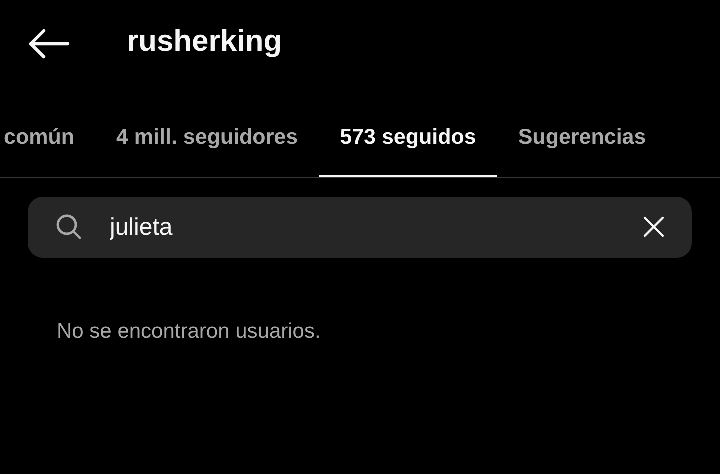 Image resolution: width=720 pixels, height=474 pixels. I want to click on tab: 4 mill. seguidores, so click(207, 138).